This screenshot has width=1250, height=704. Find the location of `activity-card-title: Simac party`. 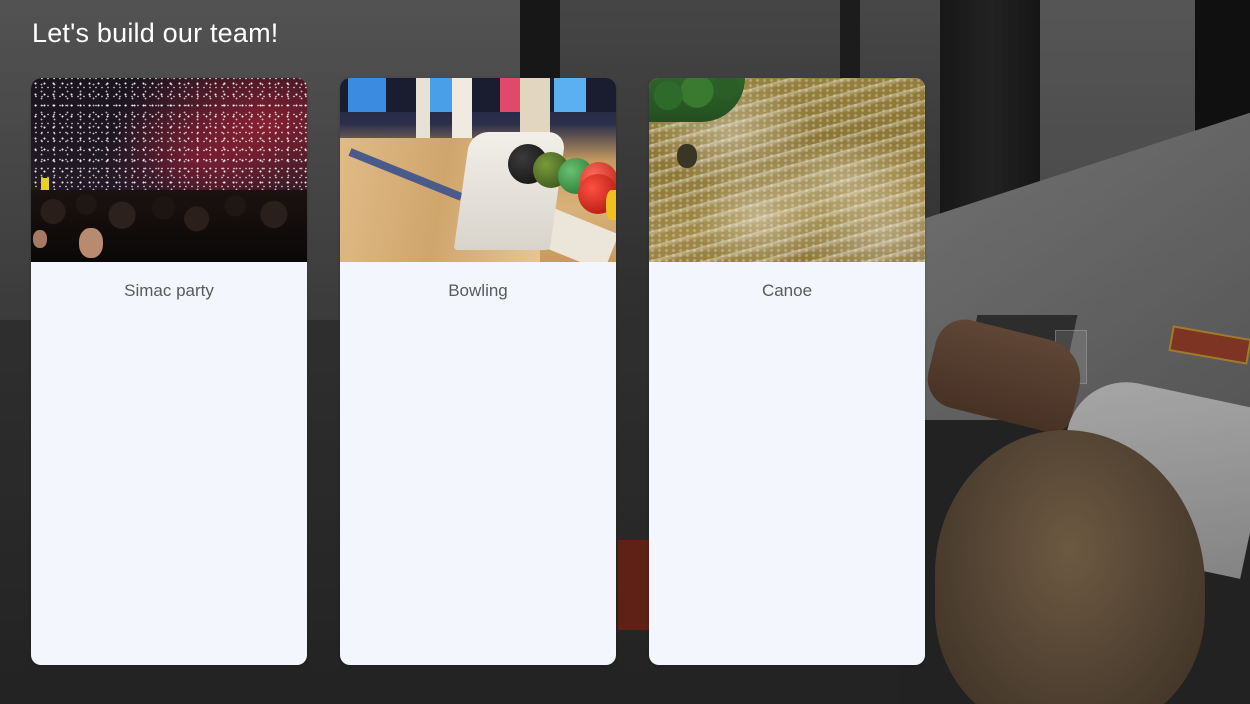

activity-card-title: Simac party is located at coordinates (169, 290).